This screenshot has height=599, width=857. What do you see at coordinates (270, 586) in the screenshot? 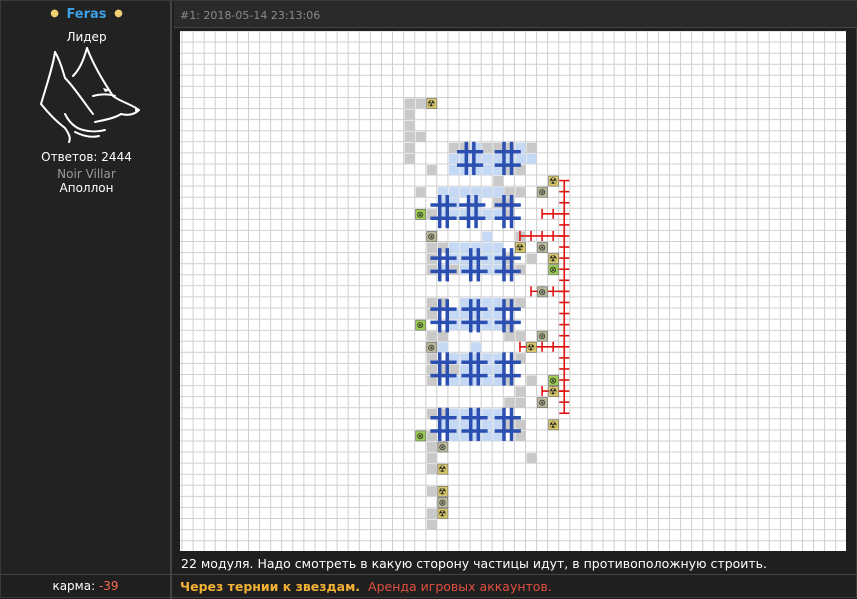
I see `signature-title: Через тернии к звездам.` at bounding box center [270, 586].